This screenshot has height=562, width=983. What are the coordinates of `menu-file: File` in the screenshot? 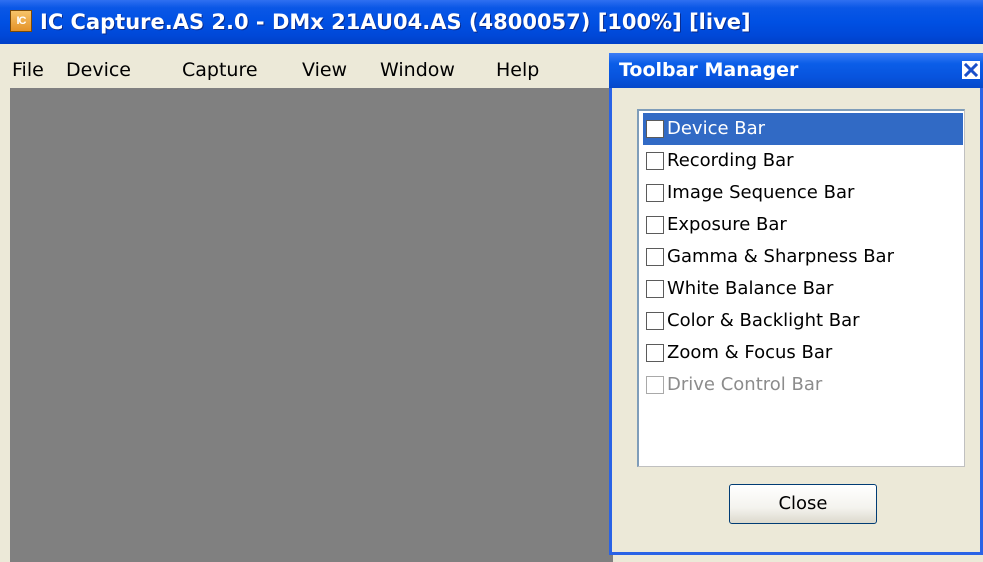 It's located at (28, 70).